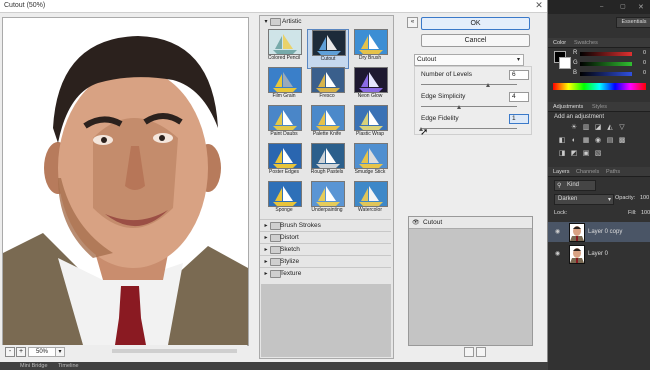  I want to click on minimize-icon: –, so click(601, 7).